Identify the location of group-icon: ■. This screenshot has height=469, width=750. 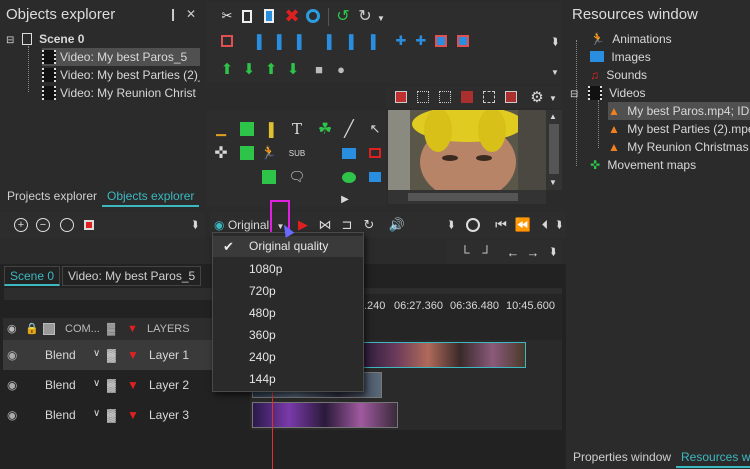
(319, 69).